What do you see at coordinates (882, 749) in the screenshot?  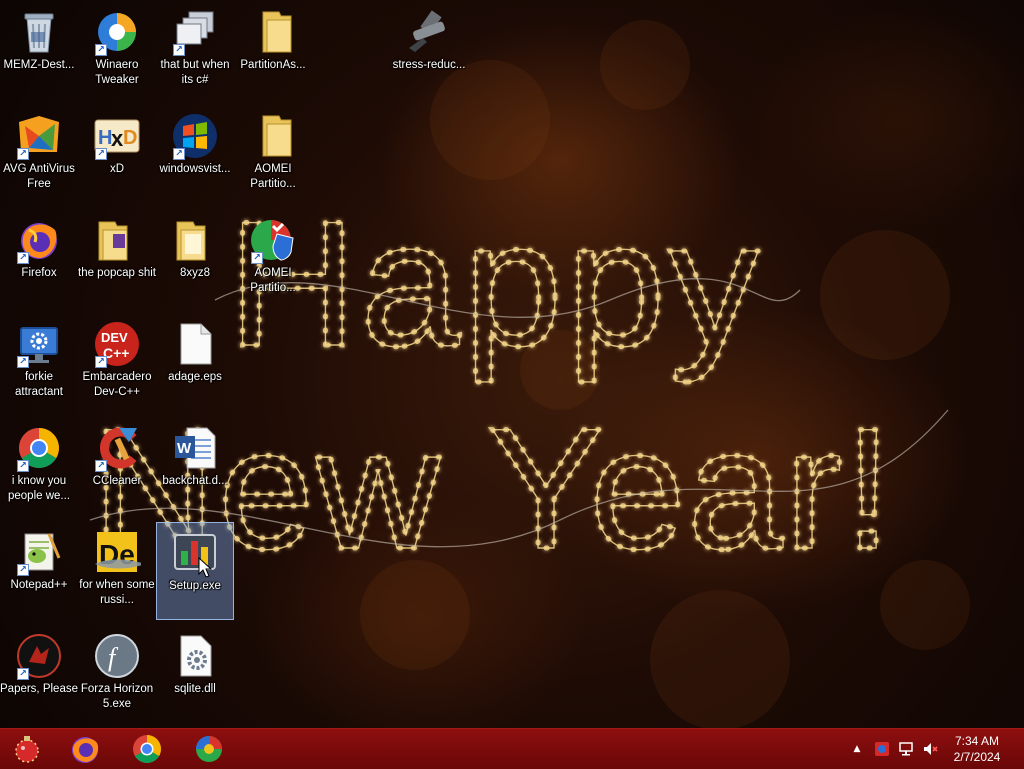 I see `tray-security-icon` at bounding box center [882, 749].